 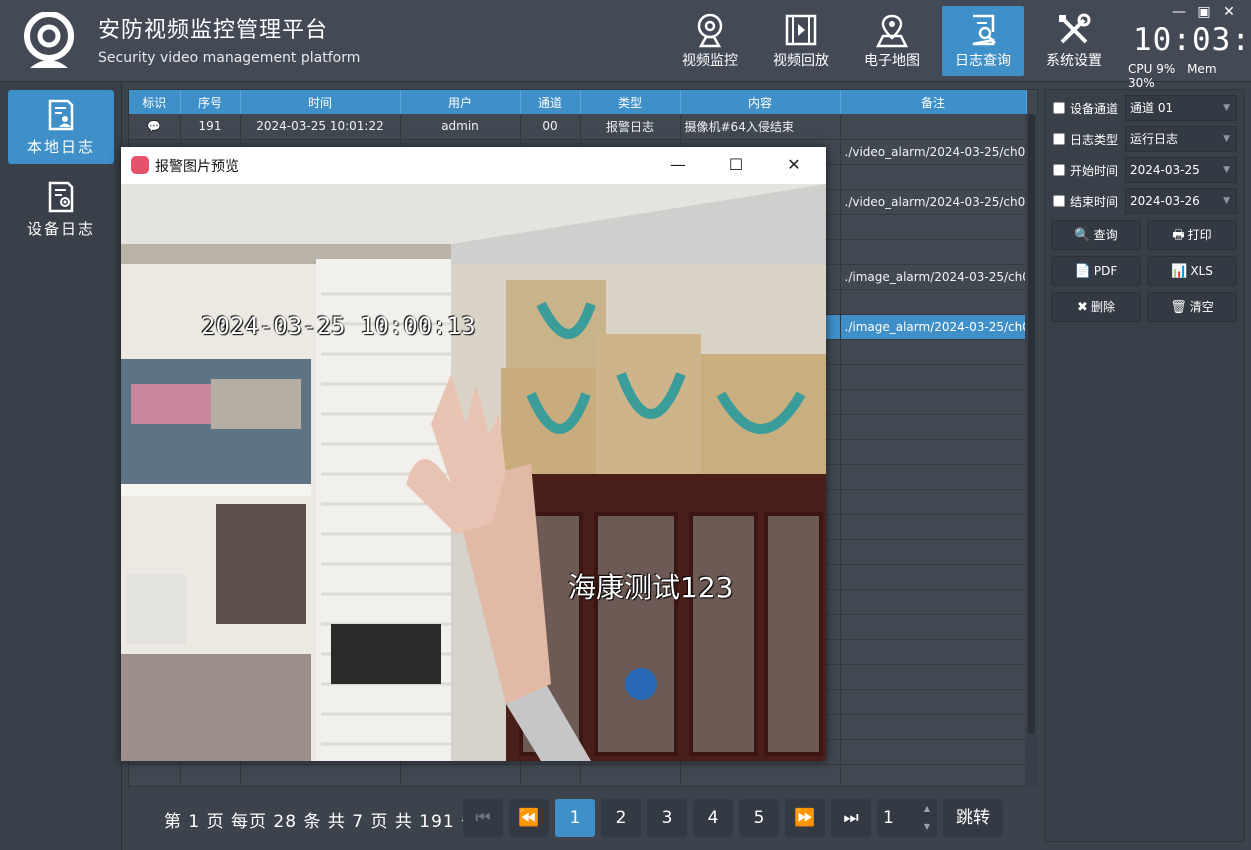 What do you see at coordinates (1082, 235) in the screenshot?
I see `search-icon: 🔍` at bounding box center [1082, 235].